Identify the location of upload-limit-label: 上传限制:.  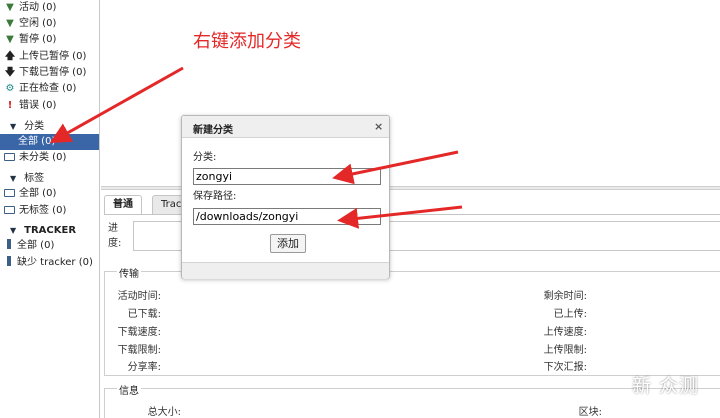
(565, 350).